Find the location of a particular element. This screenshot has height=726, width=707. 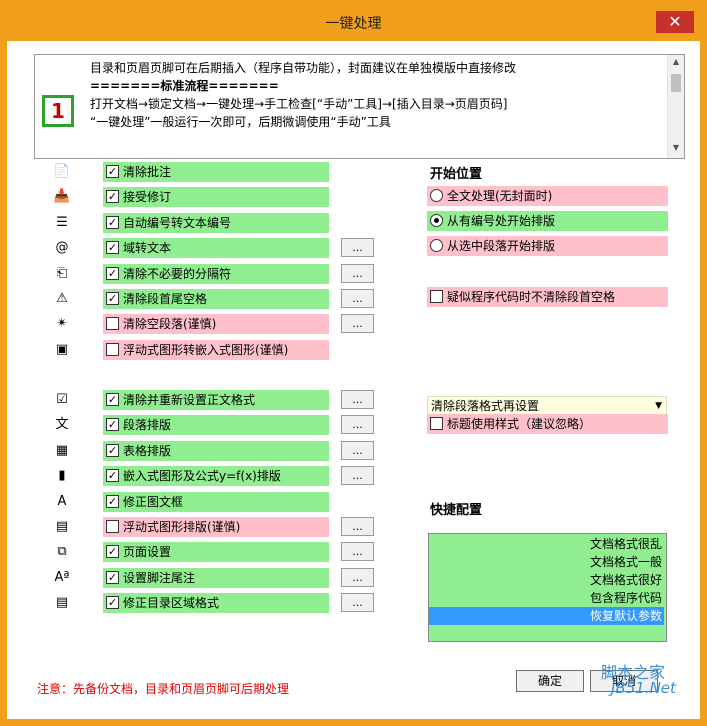

chevron-down-icon: ▼ is located at coordinates (658, 406).